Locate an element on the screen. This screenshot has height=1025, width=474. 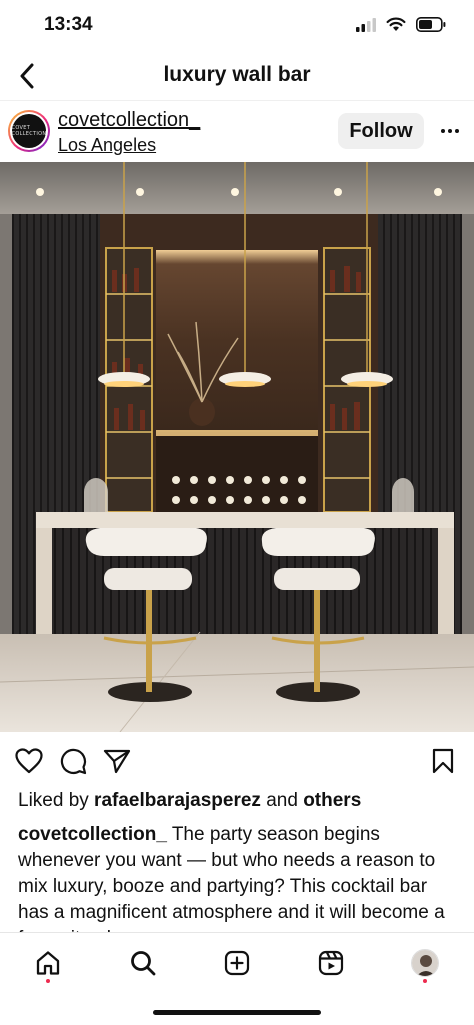
battery-icon is located at coordinates (431, 24).